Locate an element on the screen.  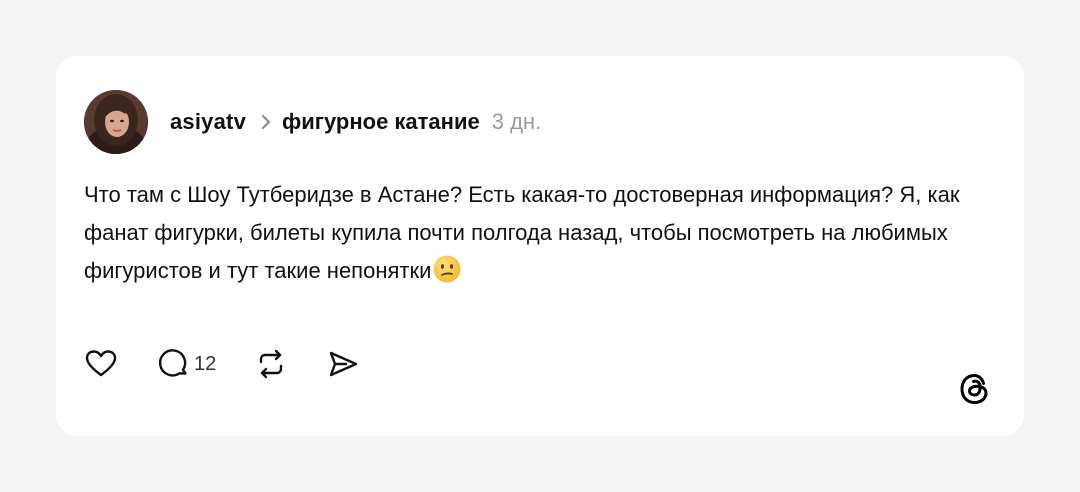
send-icon is located at coordinates (343, 364).